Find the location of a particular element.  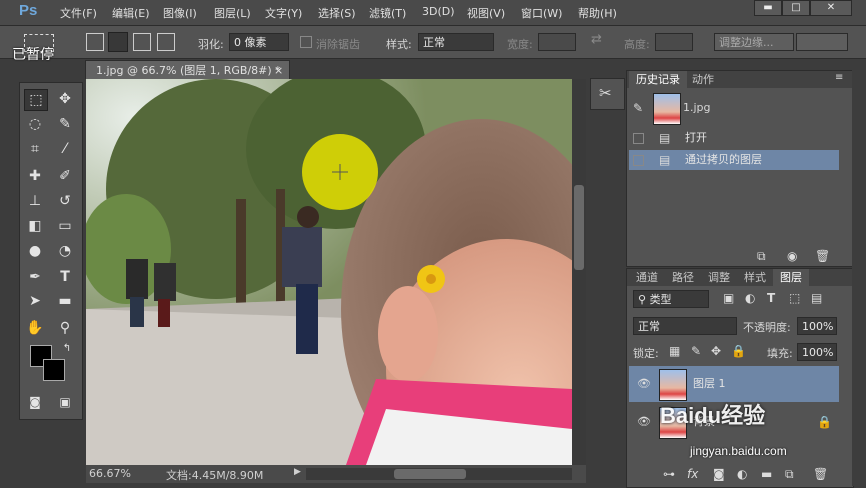

menu-filter: 滤镜(T) is located at coordinates (387, 13).